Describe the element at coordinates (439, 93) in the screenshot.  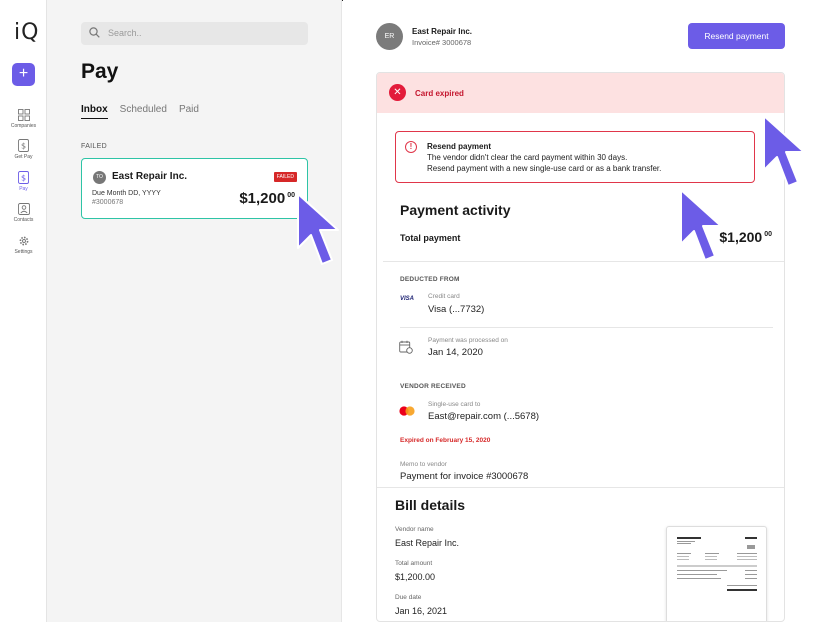
I see `error-banner-text: Card expired` at that location.